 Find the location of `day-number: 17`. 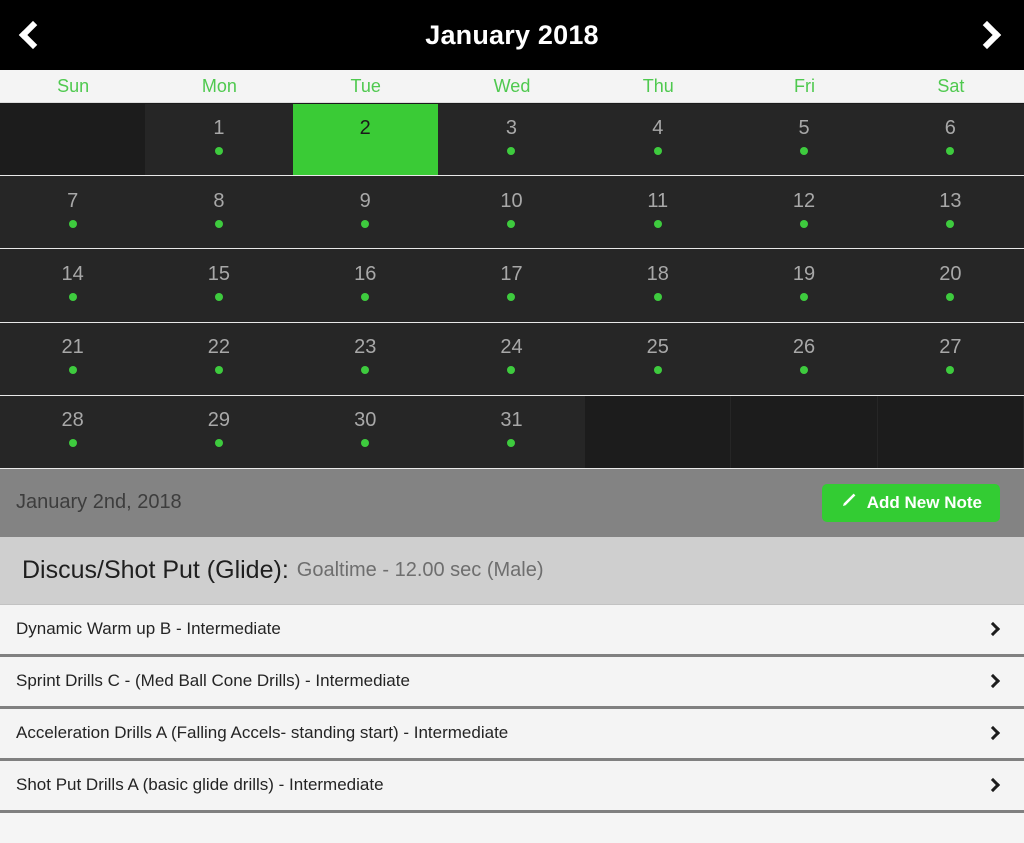

day-number: 17 is located at coordinates (511, 273).